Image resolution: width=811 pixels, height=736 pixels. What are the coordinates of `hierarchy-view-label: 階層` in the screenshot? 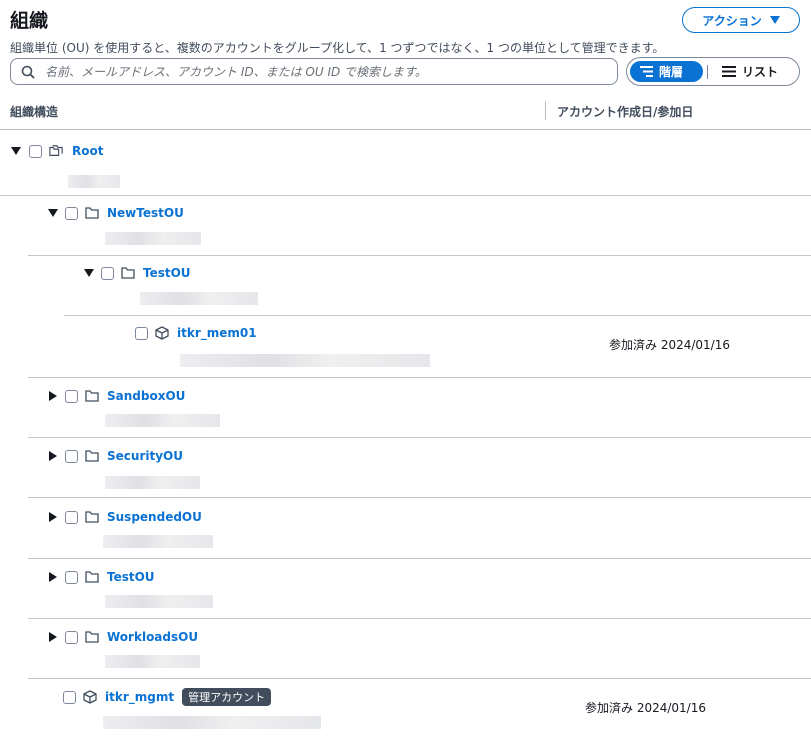 It's located at (671, 72).